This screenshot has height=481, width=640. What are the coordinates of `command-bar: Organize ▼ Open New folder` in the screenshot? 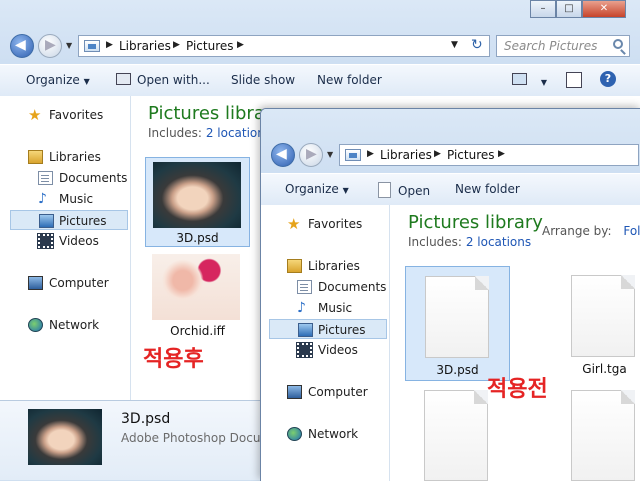 It's located at (450, 189).